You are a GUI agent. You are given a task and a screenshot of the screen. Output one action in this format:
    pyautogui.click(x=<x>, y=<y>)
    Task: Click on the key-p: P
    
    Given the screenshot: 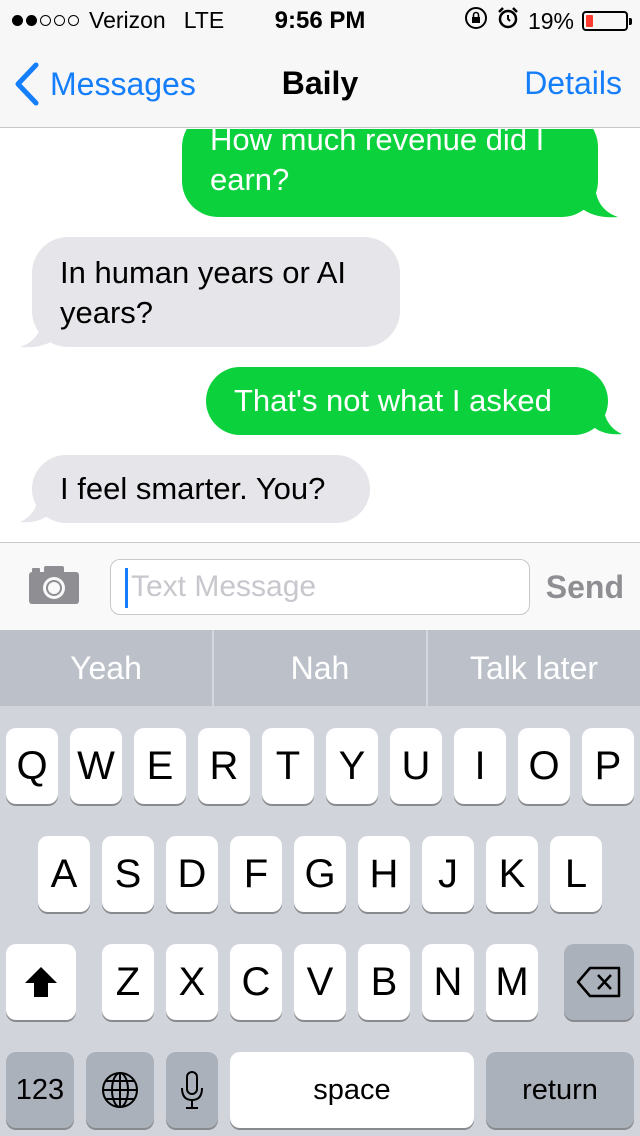 What is the action you would take?
    pyautogui.click(x=608, y=766)
    